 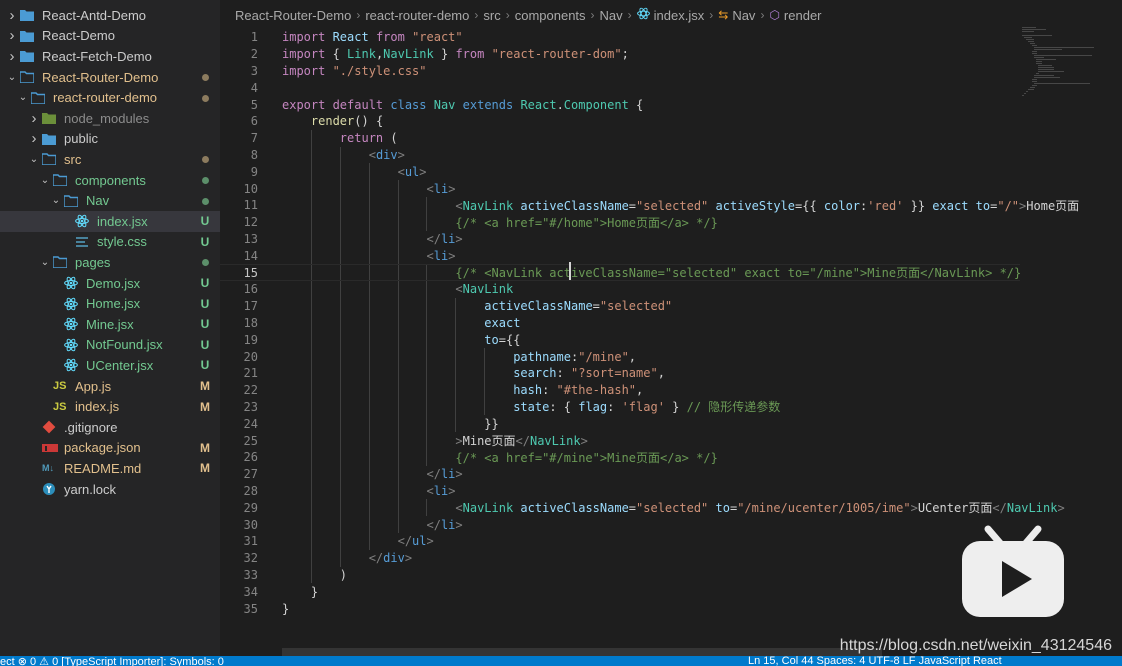 What do you see at coordinates (110, 159) in the screenshot?
I see `explorer-item-src: ⌄ src` at bounding box center [110, 159].